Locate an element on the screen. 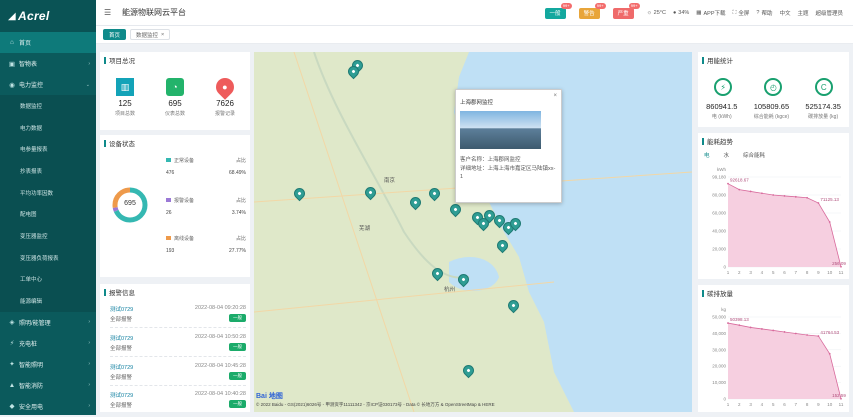 This screenshot has width=853, height=417. sidebar-subitem: 变压器负荷报表 is located at coordinates (48, 257).